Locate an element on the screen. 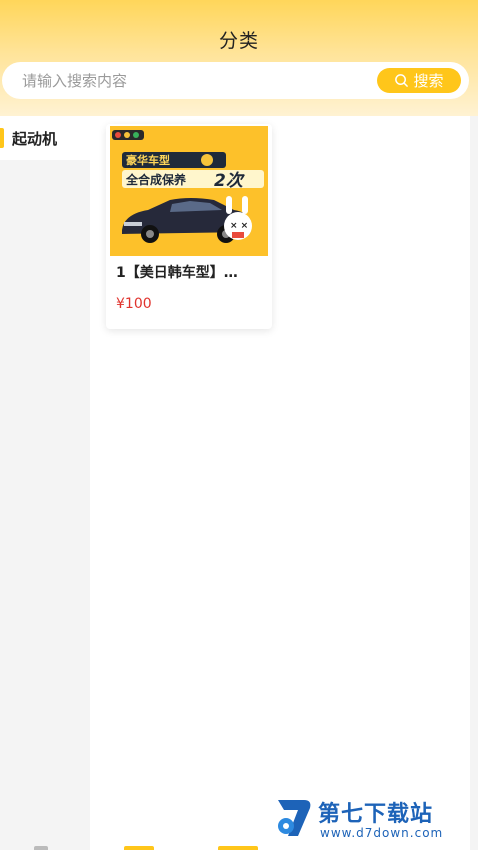 Image resolution: width=478 pixels, height=850 pixels. page-title: 分类 is located at coordinates (238, 41).